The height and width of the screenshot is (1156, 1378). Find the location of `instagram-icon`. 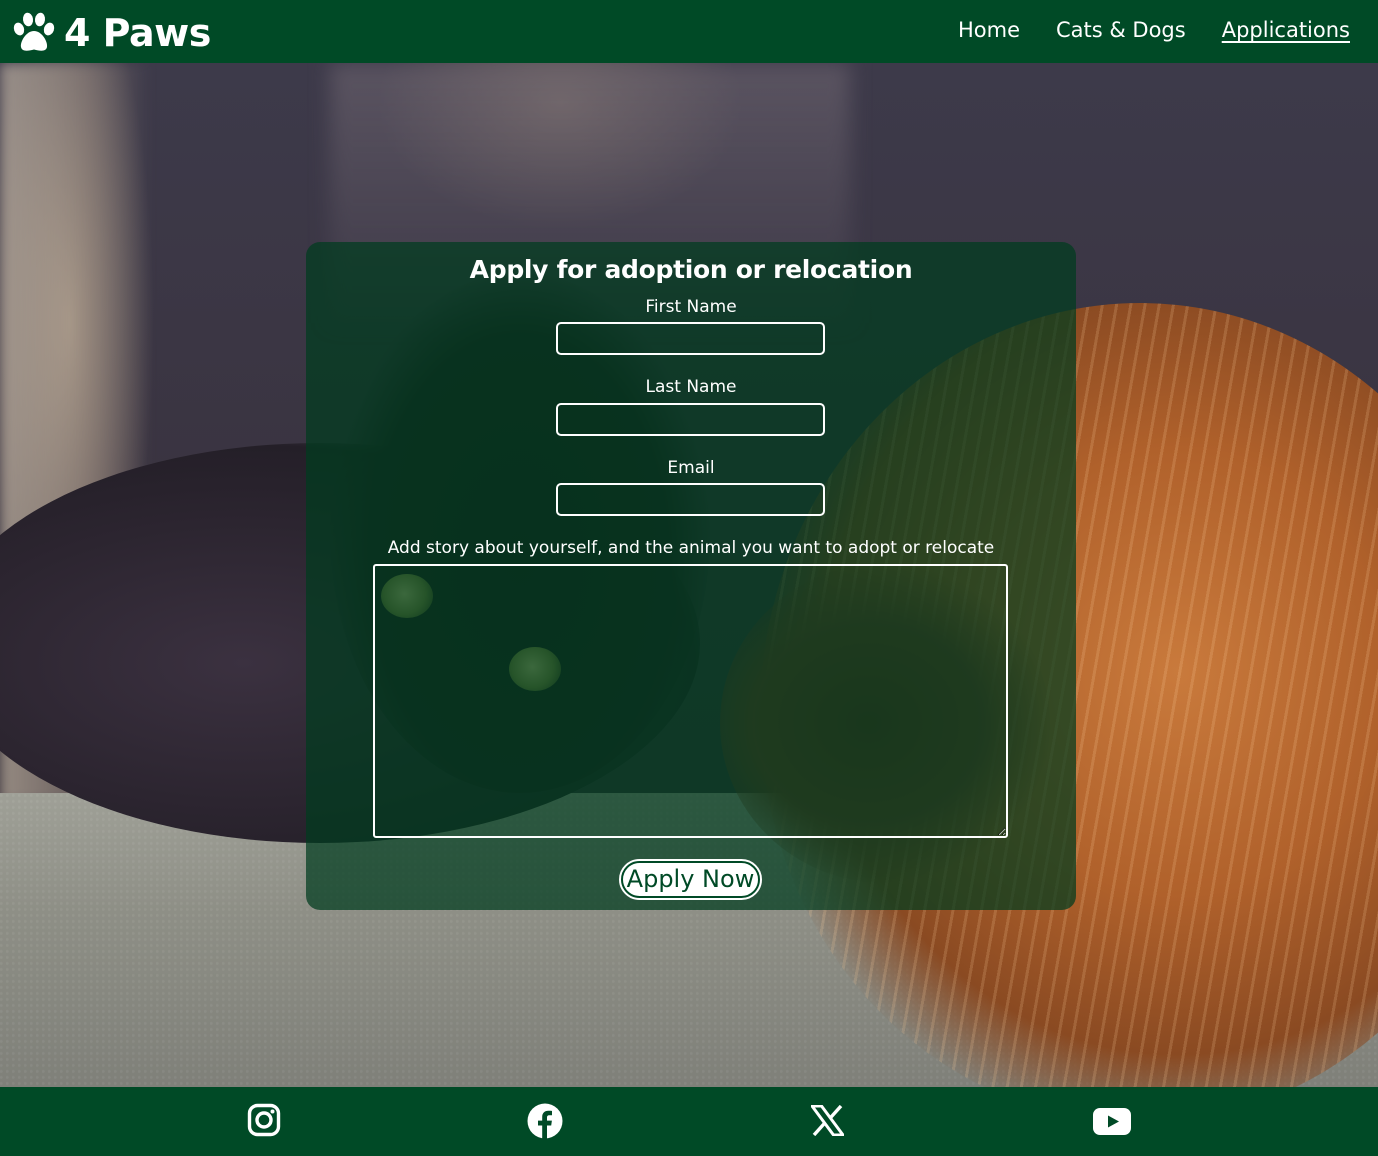

instagram-icon is located at coordinates (264, 1120).